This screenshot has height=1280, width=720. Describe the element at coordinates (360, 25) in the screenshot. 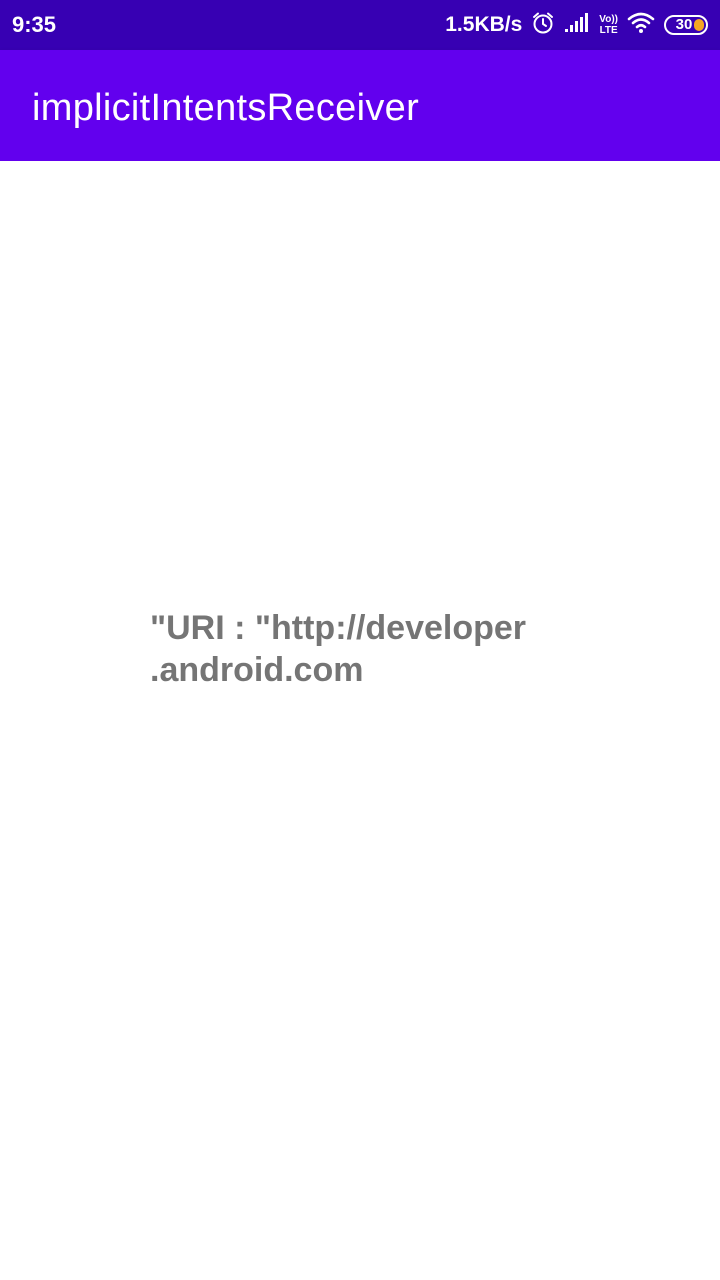

I see `status-bar: 9:35 1.5KB/s Vo)) LTE 30` at that location.